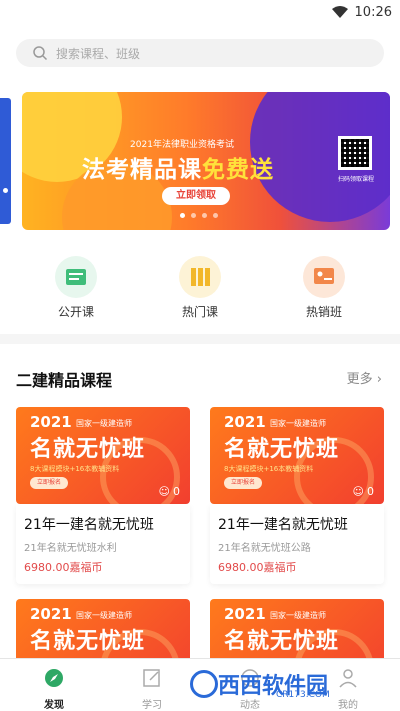 Image resolution: width=400 pixels, height=711 pixels. I want to click on hot-course-icon, so click(200, 277).